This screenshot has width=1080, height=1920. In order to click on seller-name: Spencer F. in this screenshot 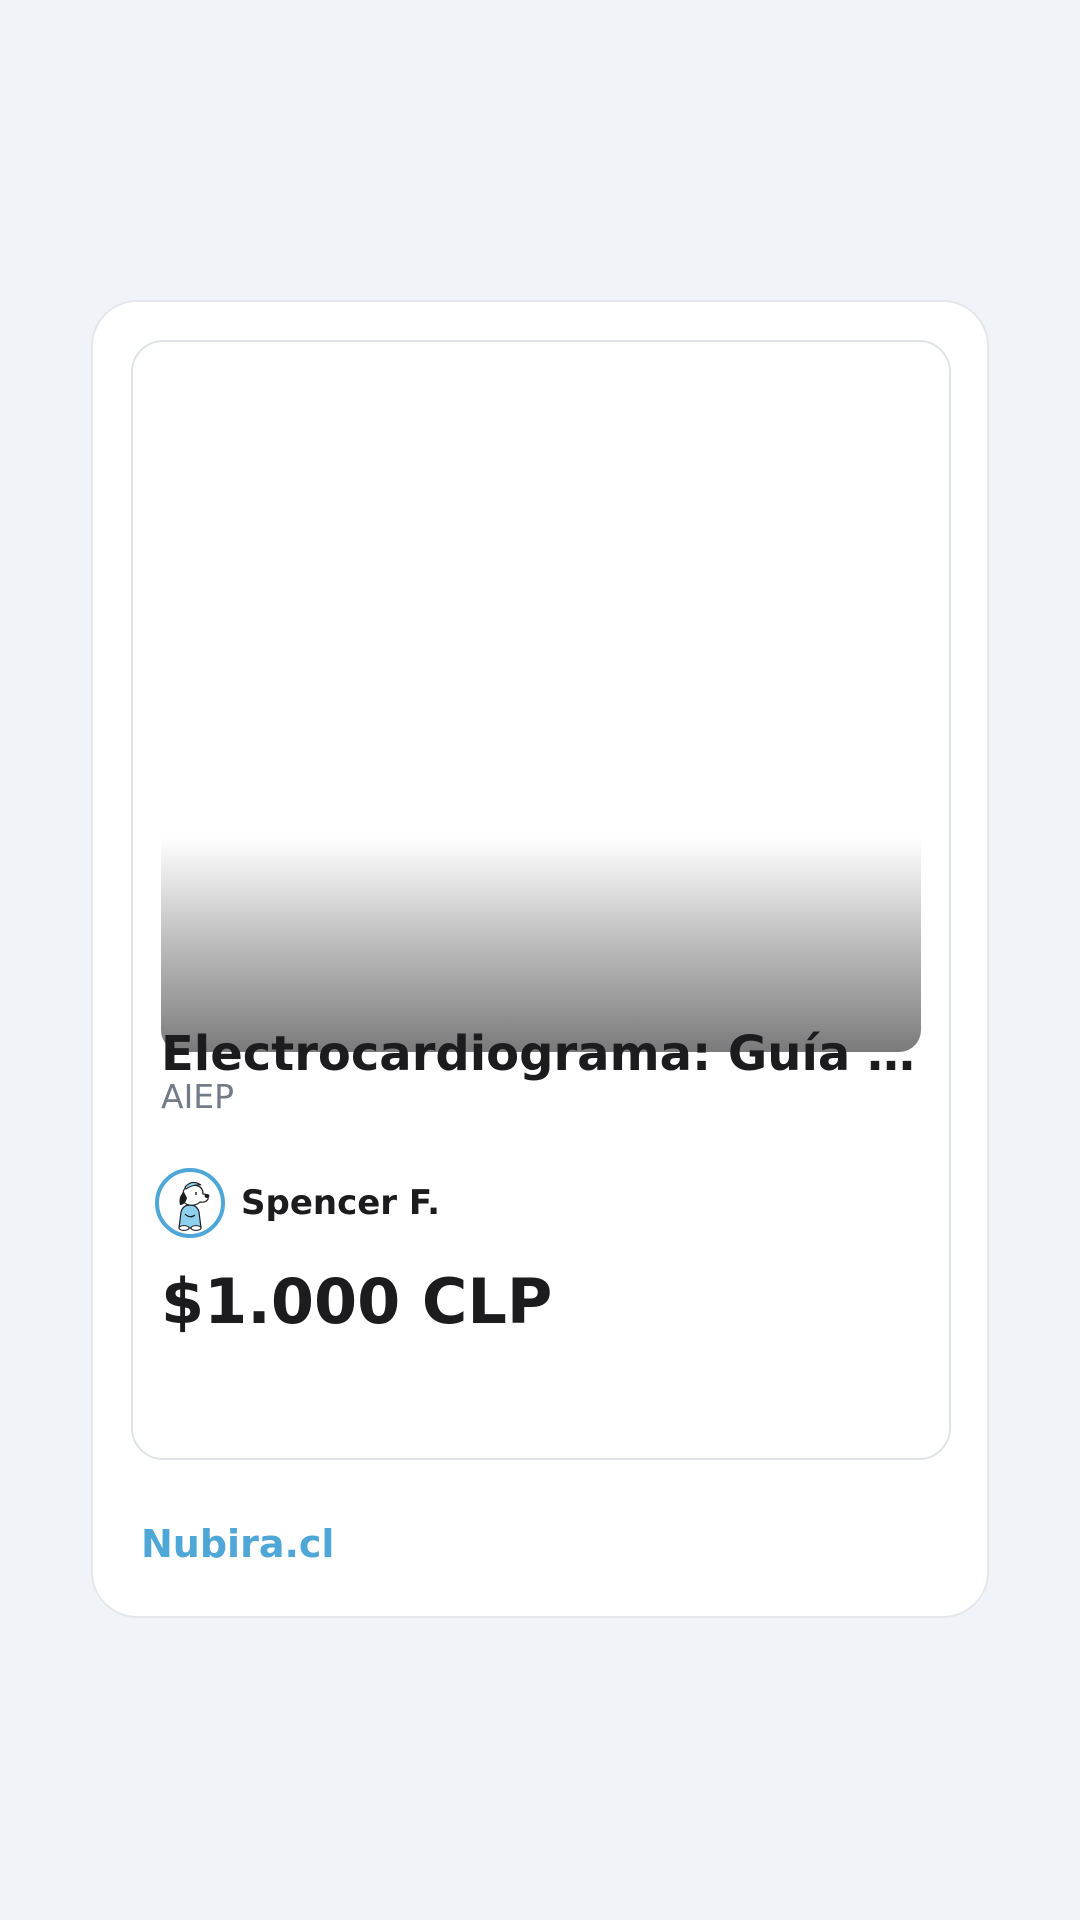, I will do `click(340, 1203)`.